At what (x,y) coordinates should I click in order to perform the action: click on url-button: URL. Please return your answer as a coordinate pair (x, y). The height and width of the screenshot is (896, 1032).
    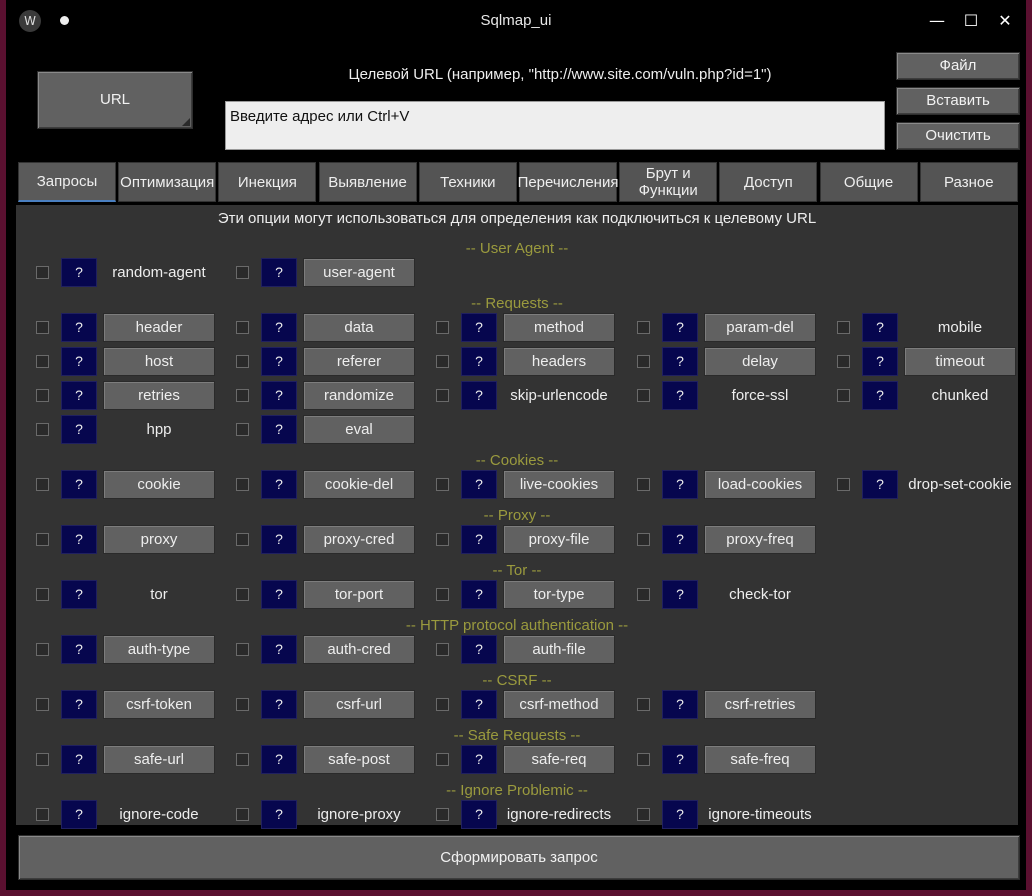
    Looking at the image, I should click on (115, 100).